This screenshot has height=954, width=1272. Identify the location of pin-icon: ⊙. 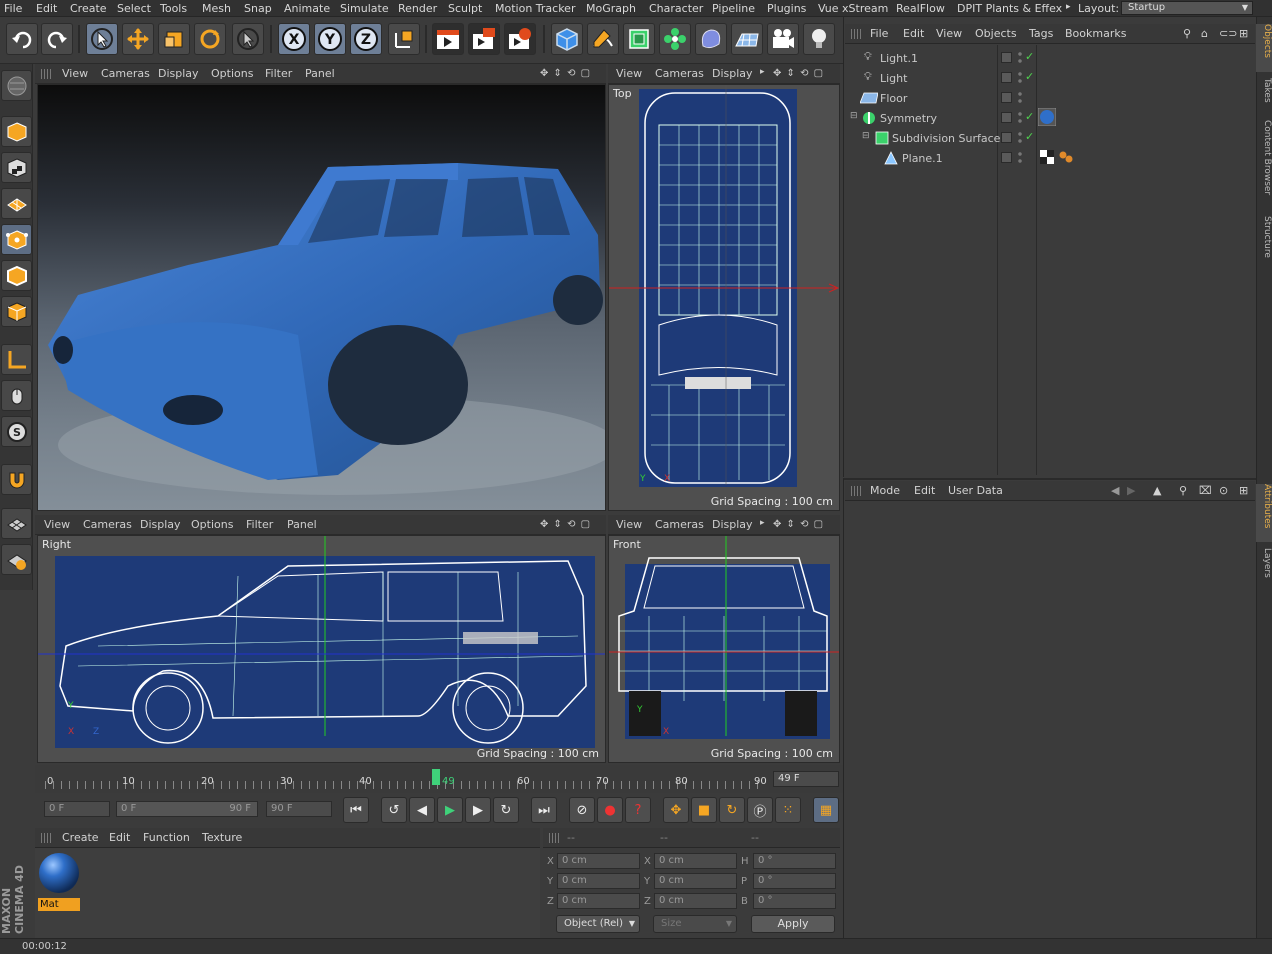
(1223, 490).